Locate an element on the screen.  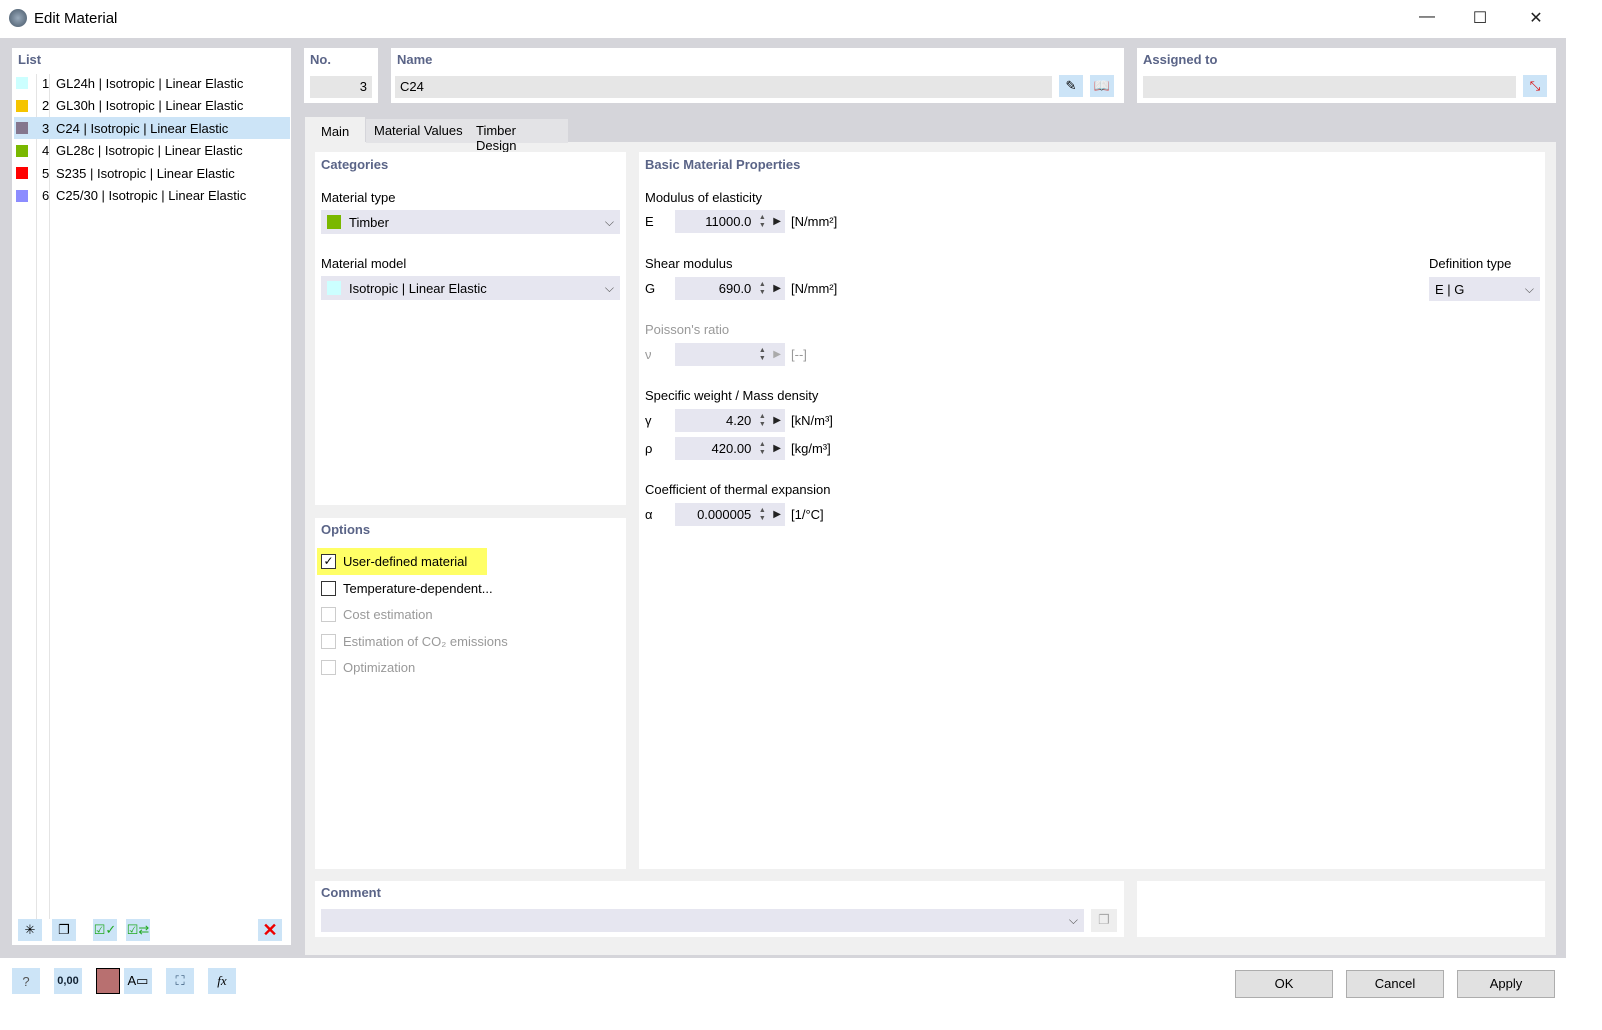
name-field: C24 is located at coordinates (723, 87).